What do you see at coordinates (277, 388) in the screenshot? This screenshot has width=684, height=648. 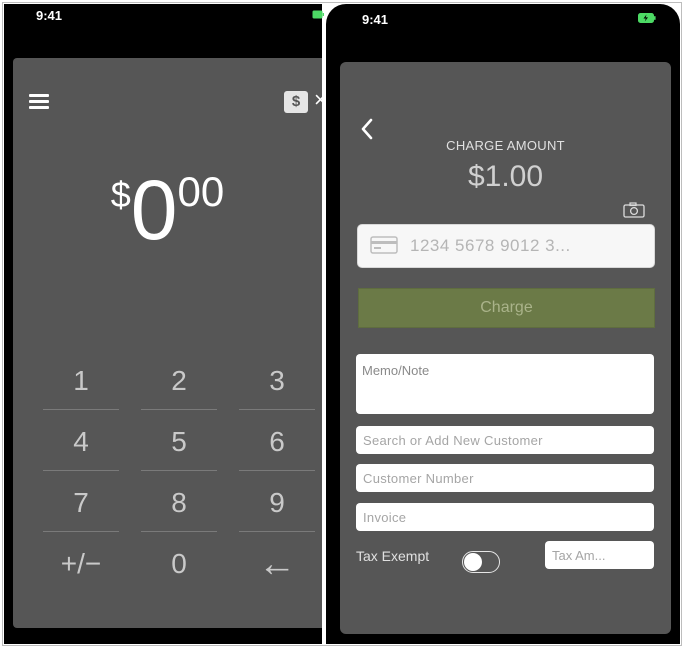 I see `key-3: 3` at bounding box center [277, 388].